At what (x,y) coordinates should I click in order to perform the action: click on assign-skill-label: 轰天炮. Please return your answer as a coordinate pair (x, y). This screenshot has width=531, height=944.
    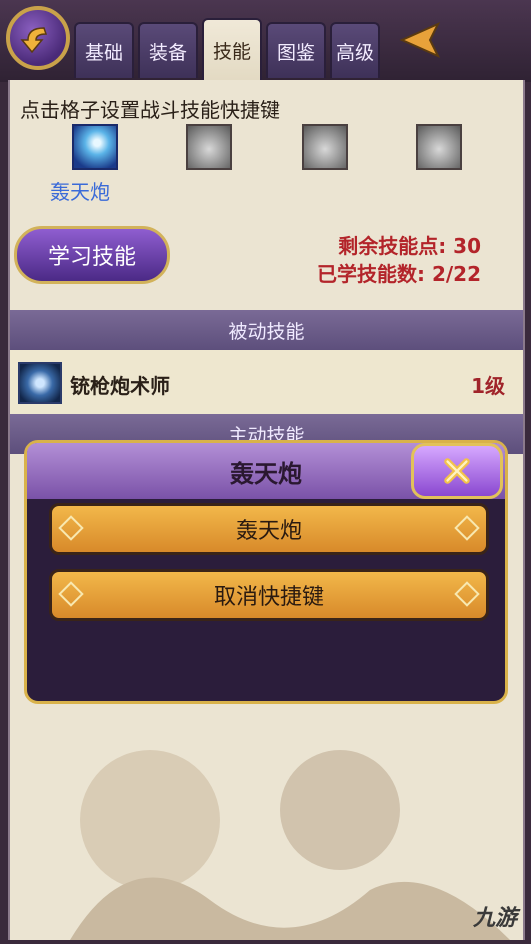
    Looking at the image, I should click on (268, 531).